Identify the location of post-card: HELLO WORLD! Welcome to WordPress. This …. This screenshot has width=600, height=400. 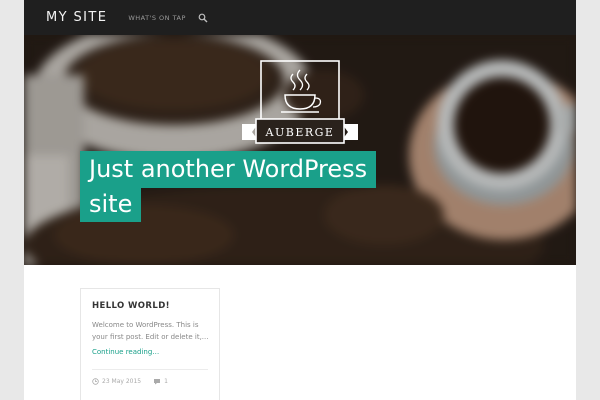
(150, 344).